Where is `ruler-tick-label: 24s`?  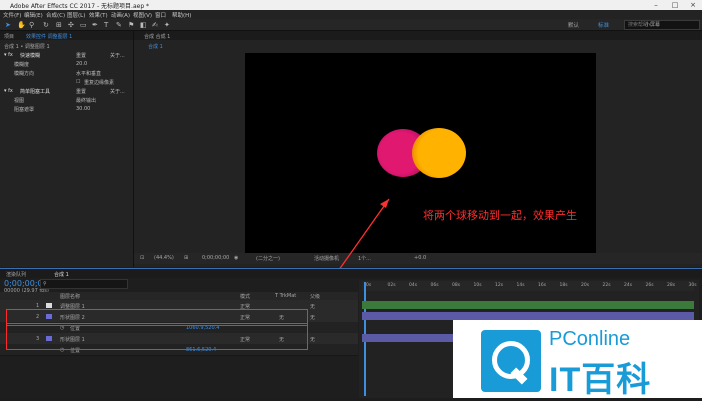 ruler-tick-label: 24s is located at coordinates (628, 285).